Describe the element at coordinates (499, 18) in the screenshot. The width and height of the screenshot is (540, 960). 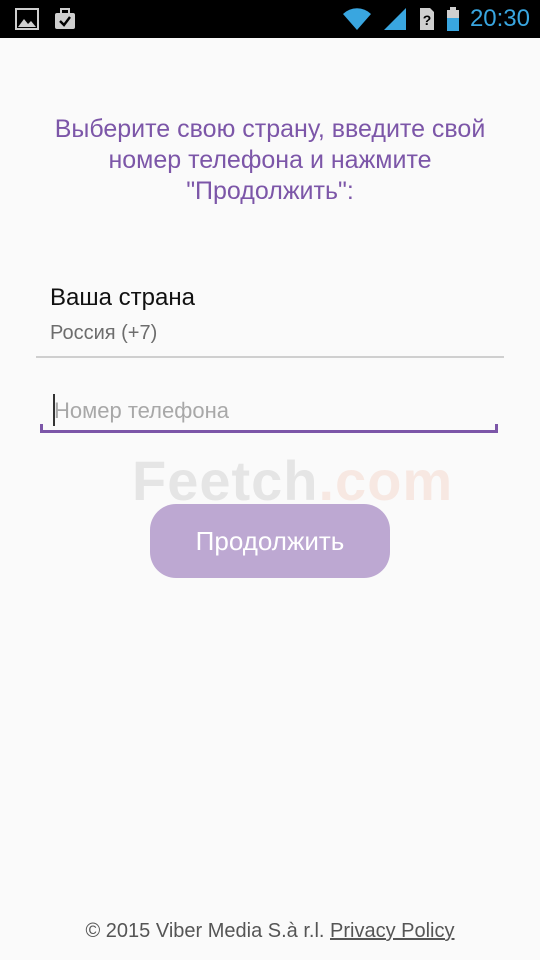
I see `status-time: 20:30` at that location.